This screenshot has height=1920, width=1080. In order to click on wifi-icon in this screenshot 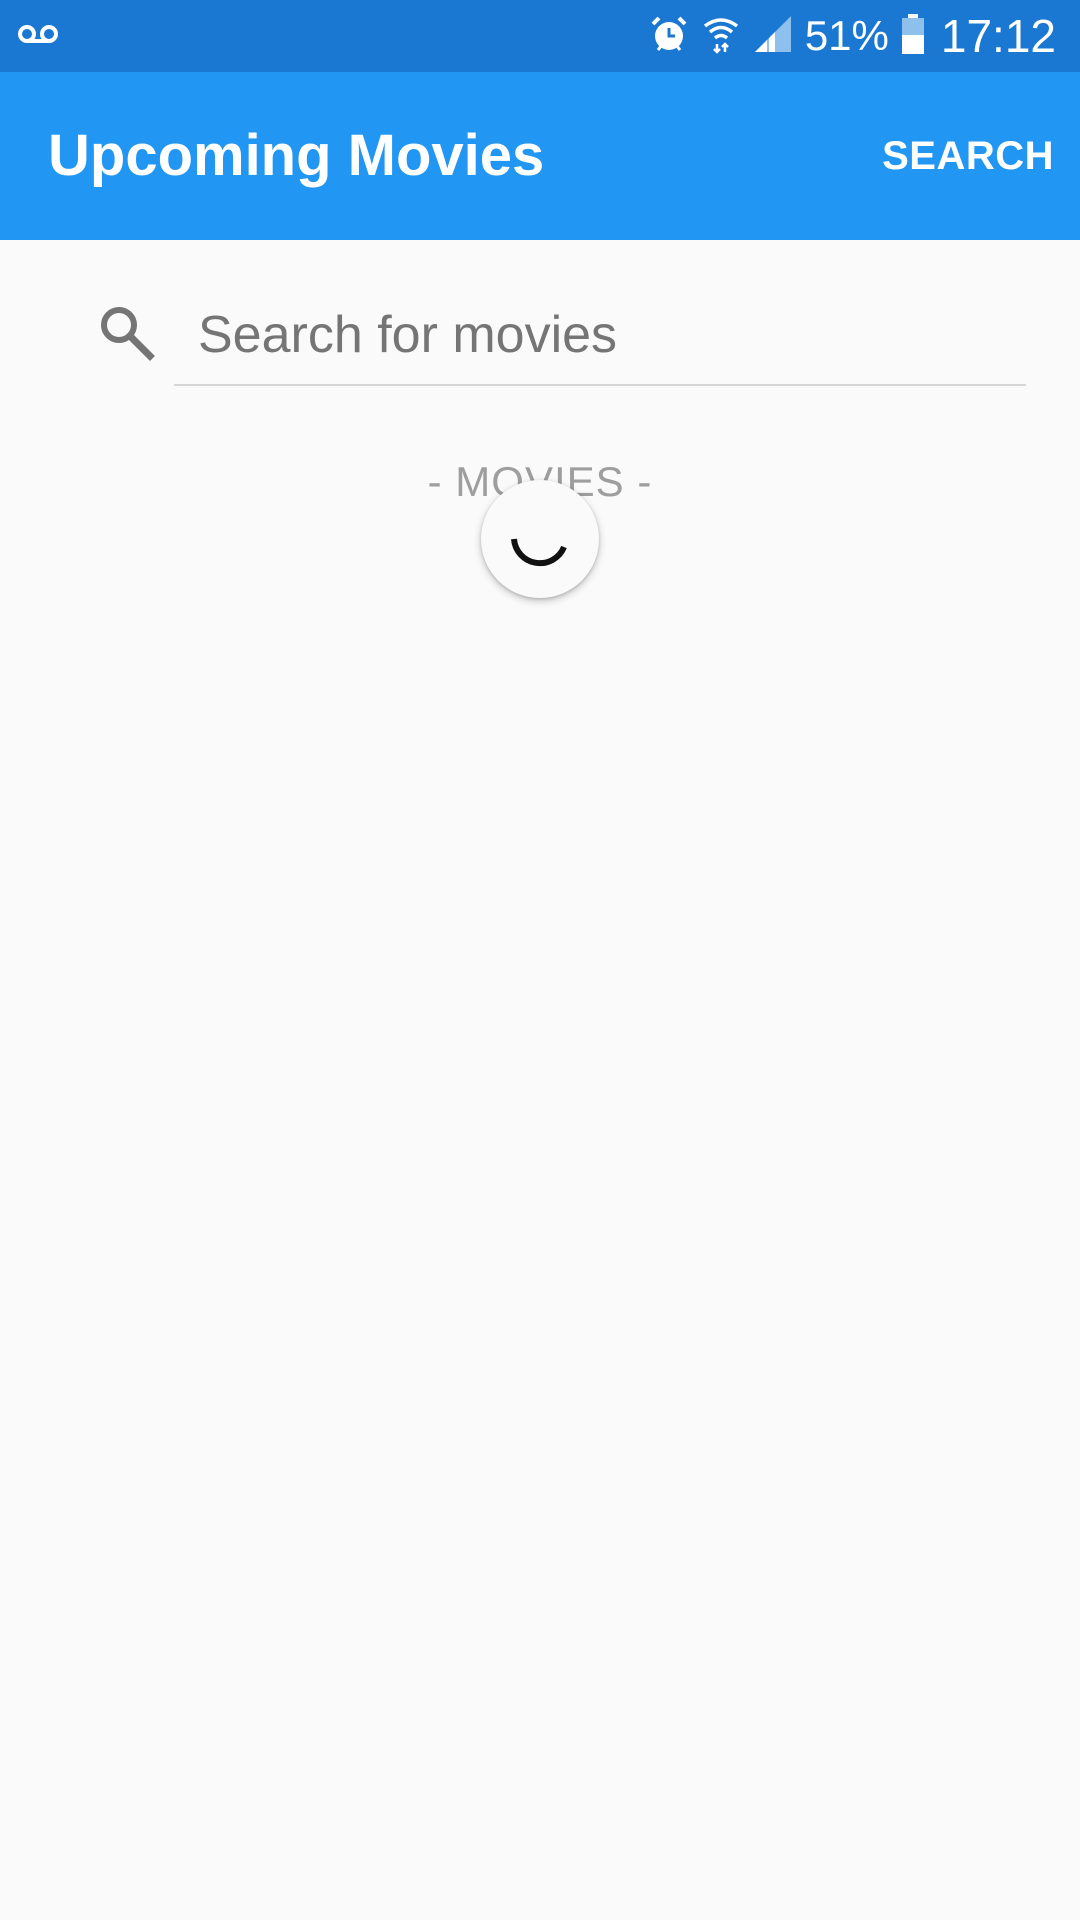, I will do `click(721, 36)`.